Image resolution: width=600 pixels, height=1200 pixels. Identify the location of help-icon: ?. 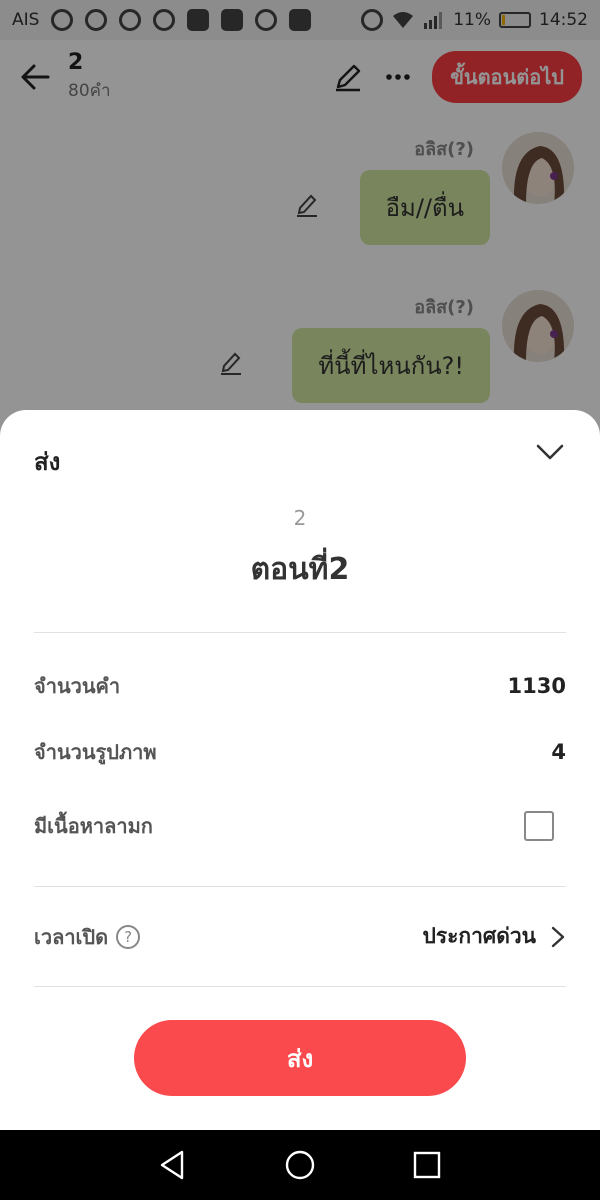
(128, 936).